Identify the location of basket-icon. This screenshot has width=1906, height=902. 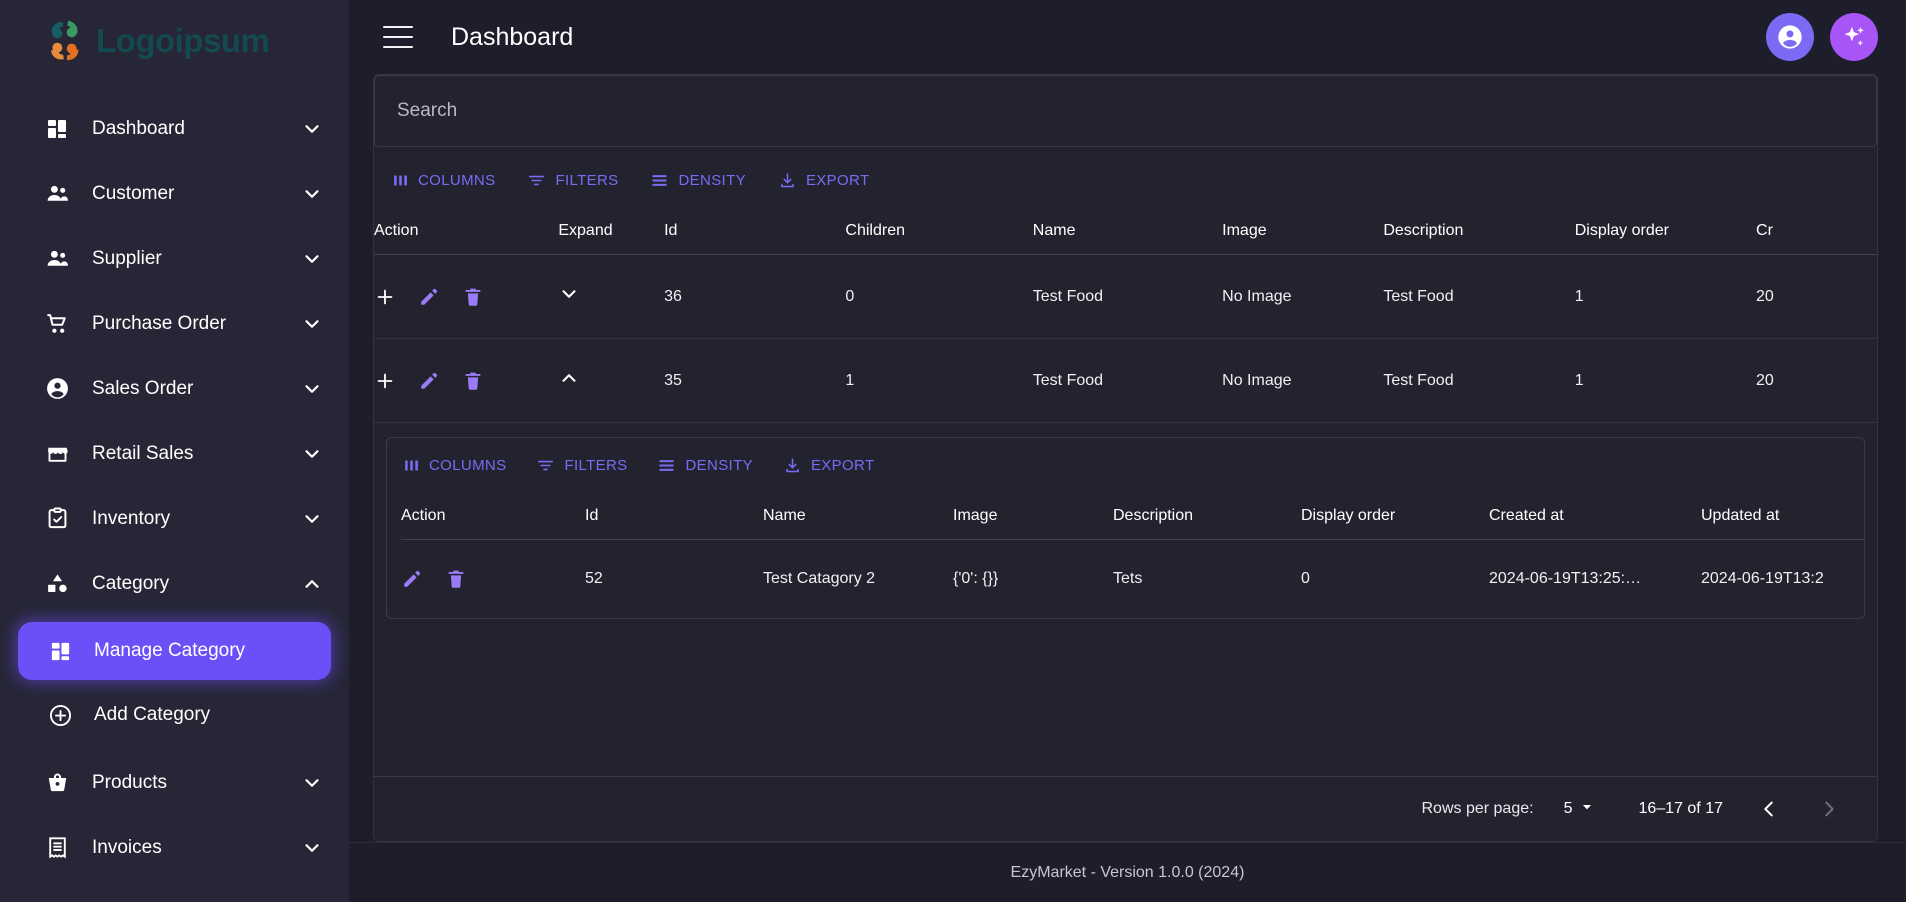
(57, 783).